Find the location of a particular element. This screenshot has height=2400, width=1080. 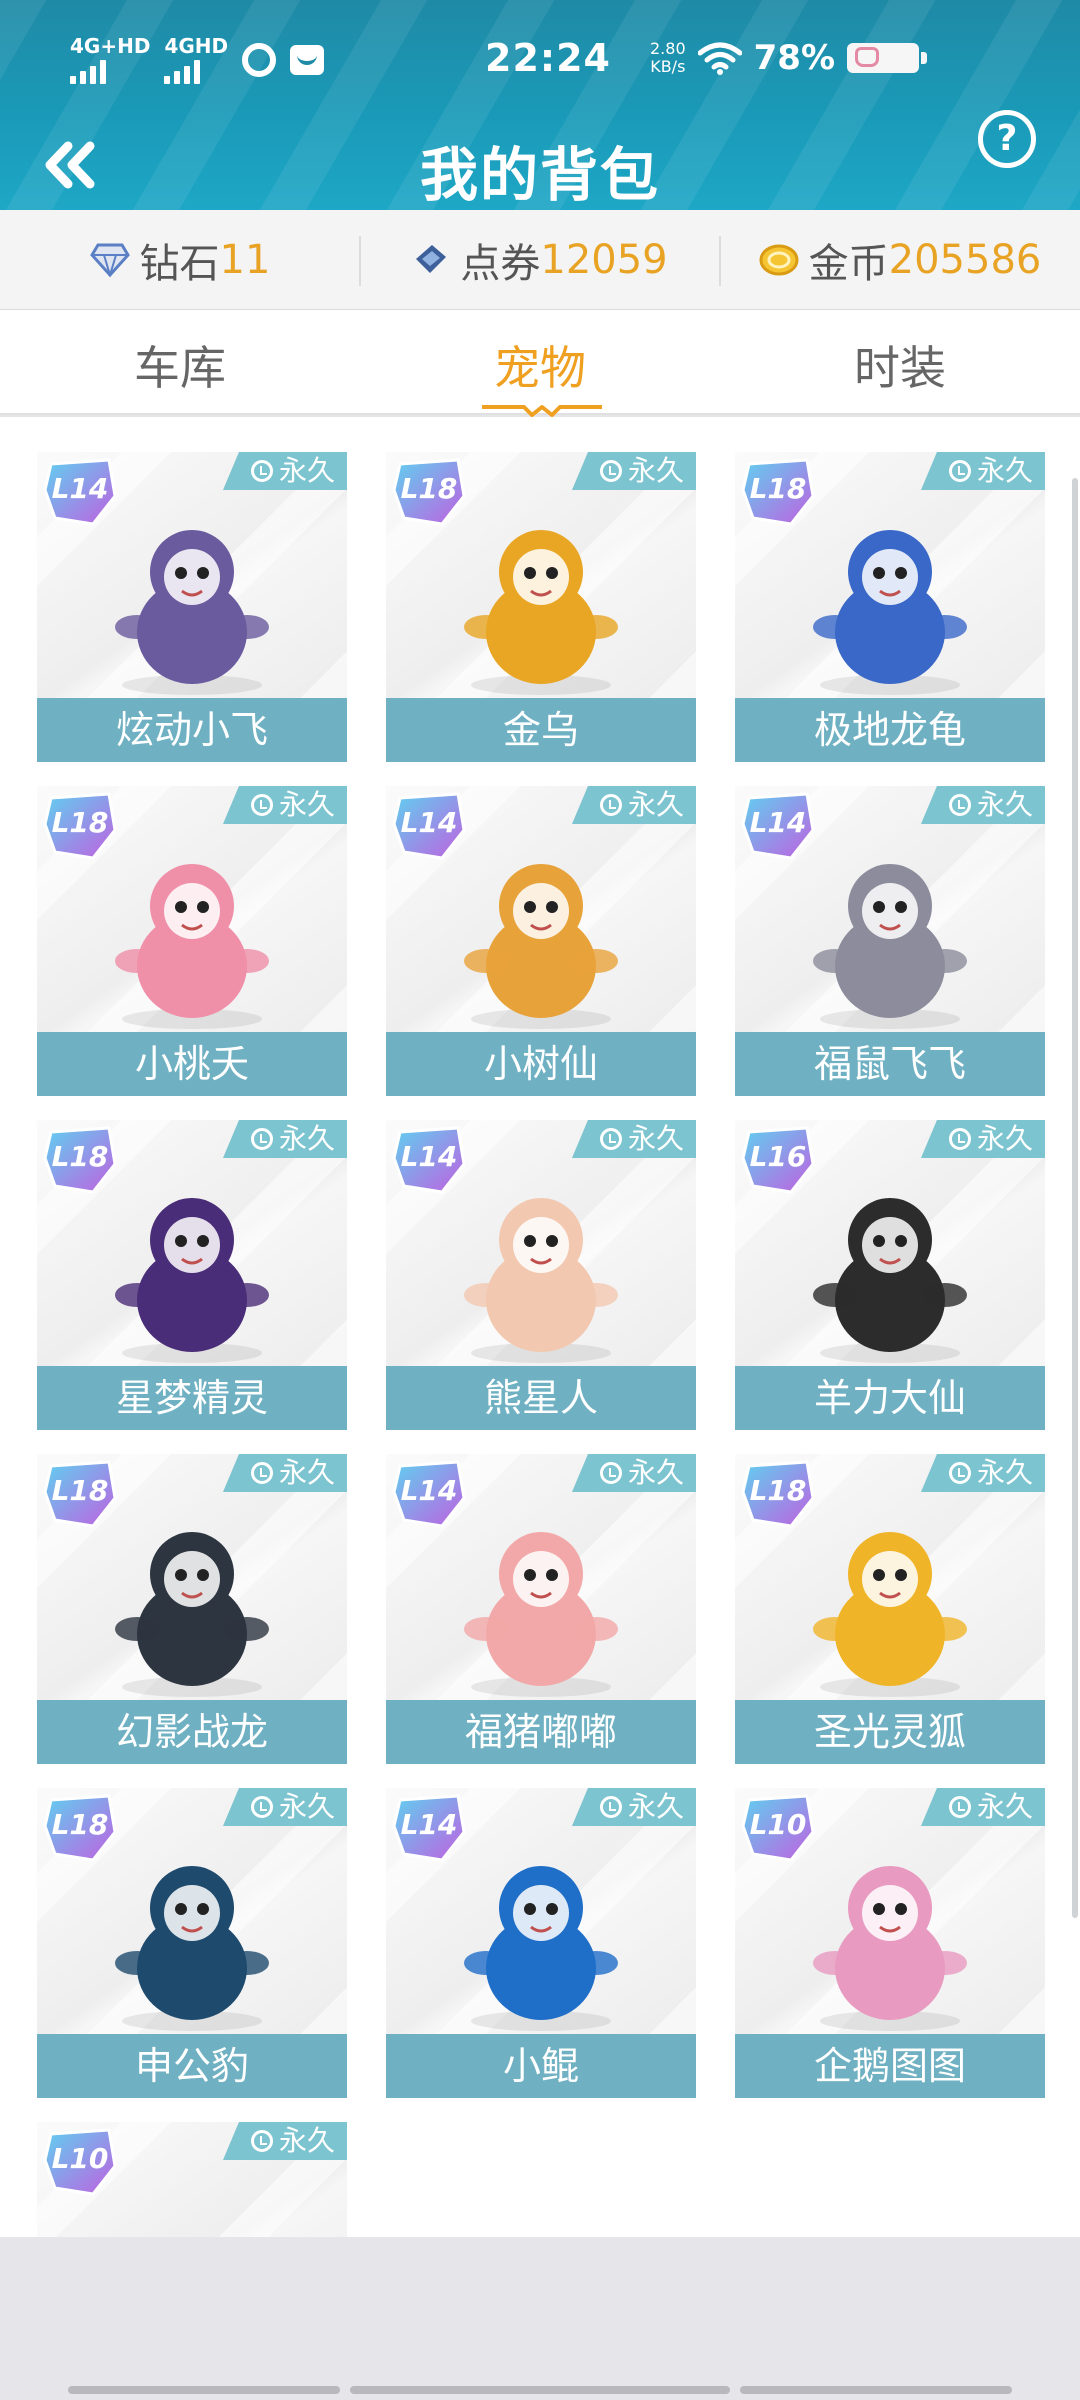

wifi-icon is located at coordinates (719, 58).